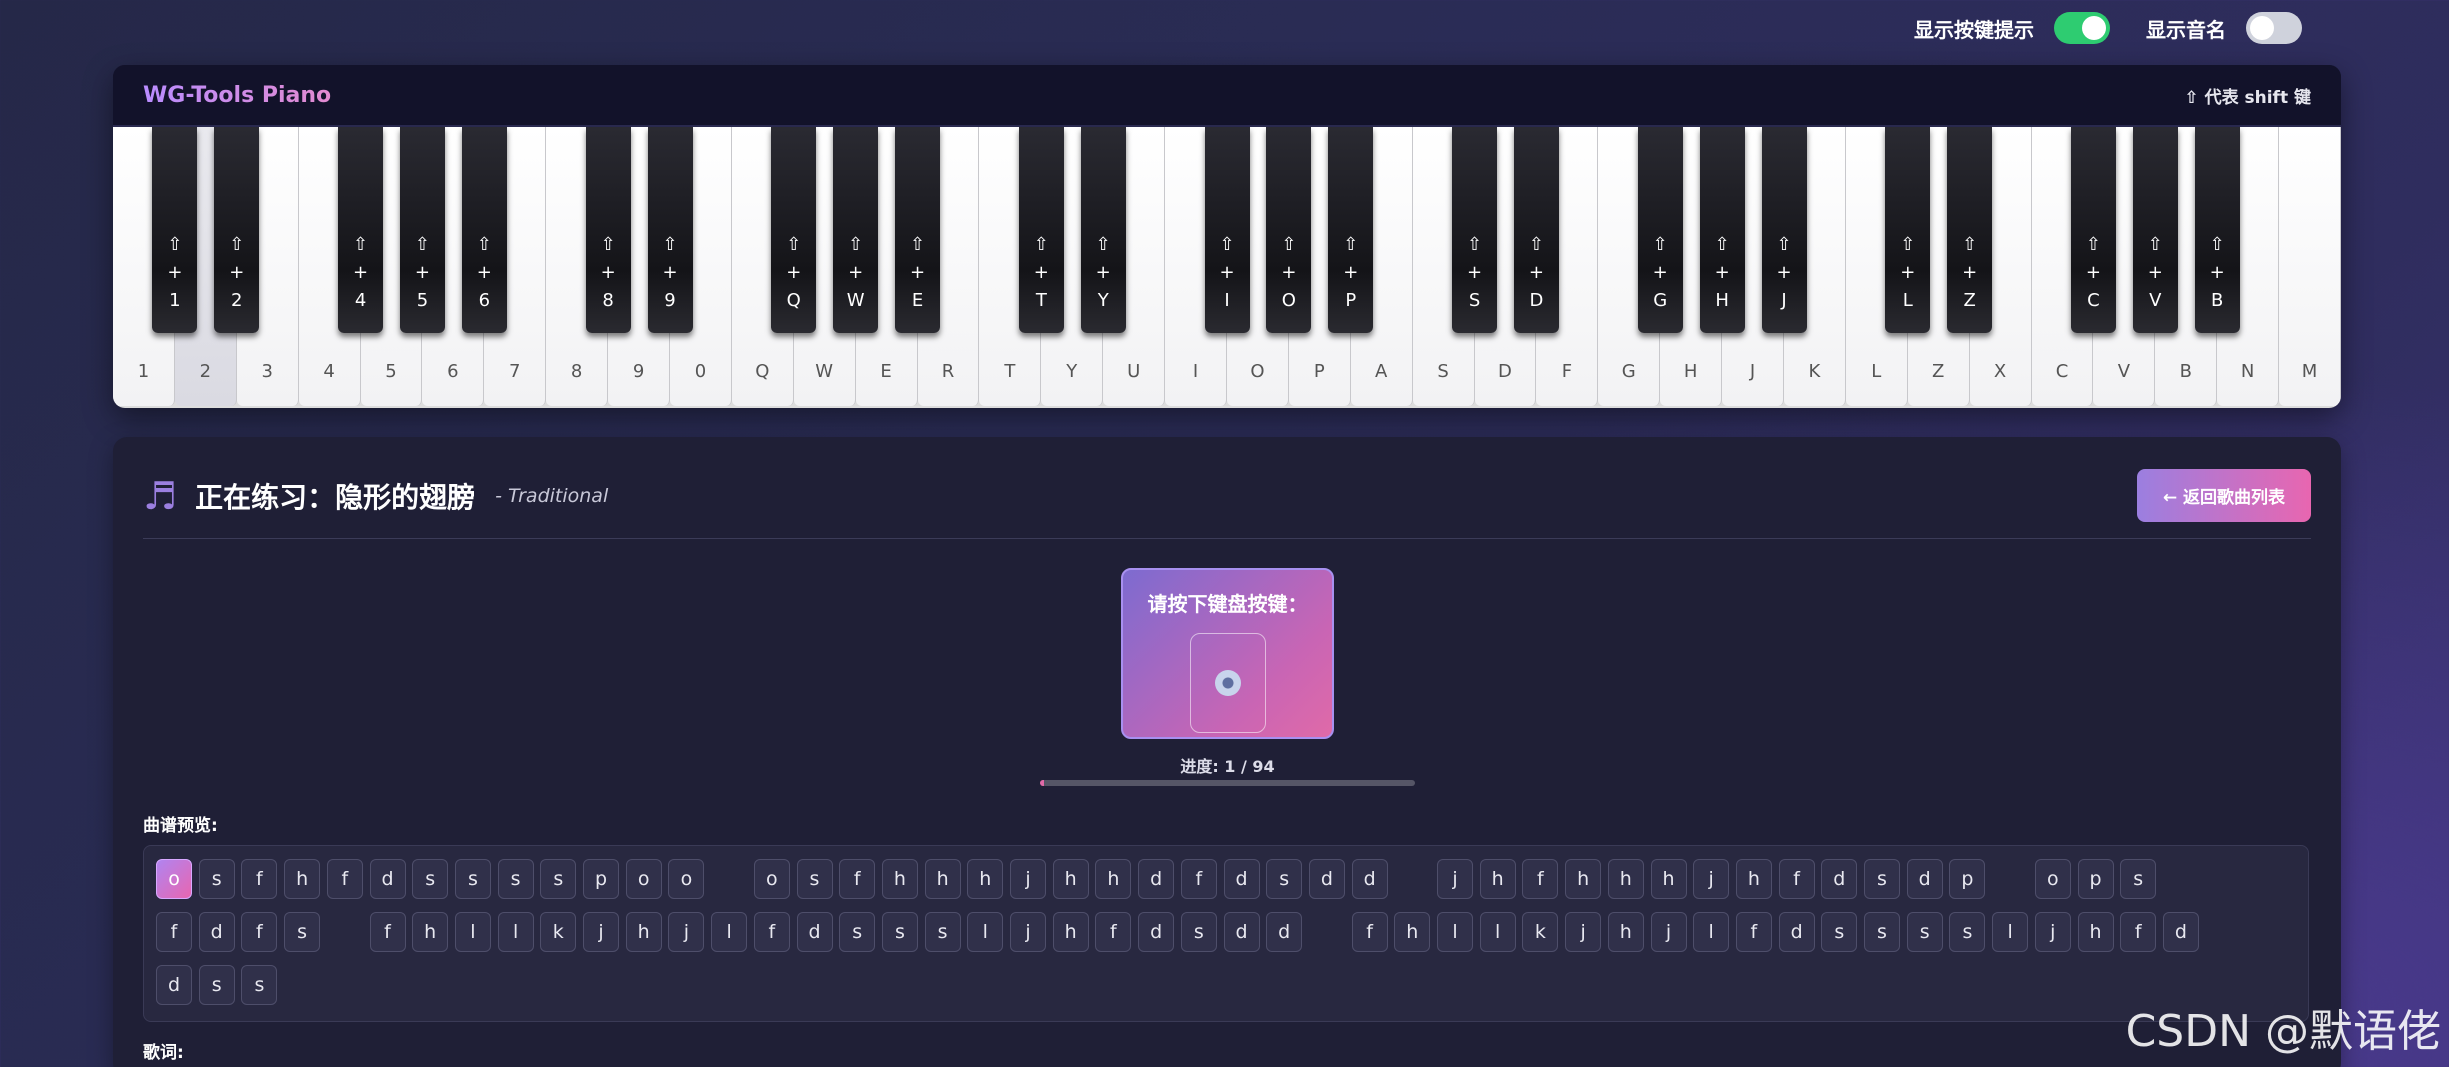 Image resolution: width=2449 pixels, height=1067 pixels. Describe the element at coordinates (2223, 495) in the screenshot. I see `back-to-song-list-button: ← 返回歌曲列表` at that location.